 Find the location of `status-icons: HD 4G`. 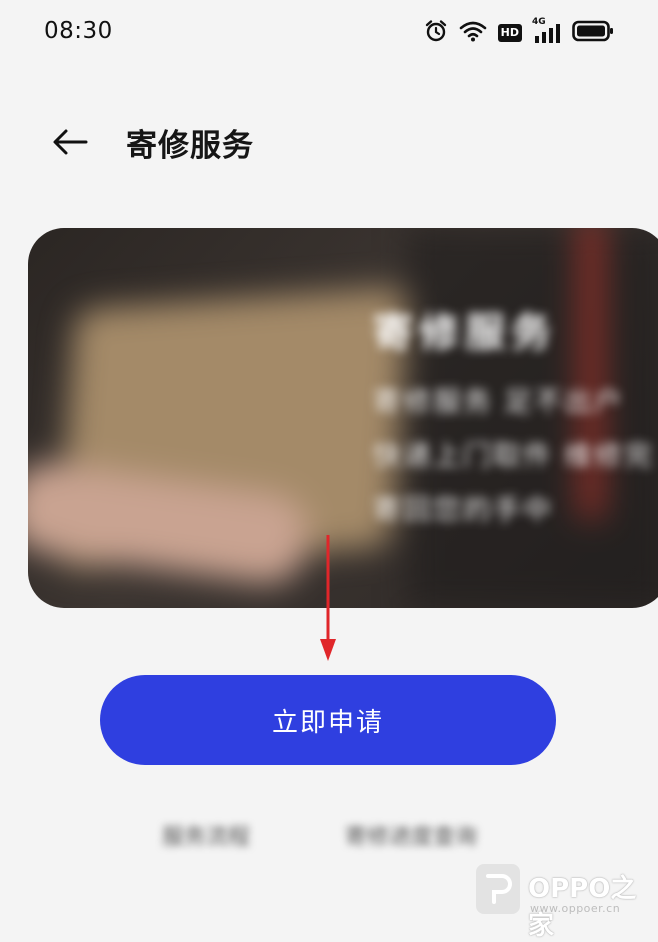

status-icons: HD 4G is located at coordinates (519, 32).